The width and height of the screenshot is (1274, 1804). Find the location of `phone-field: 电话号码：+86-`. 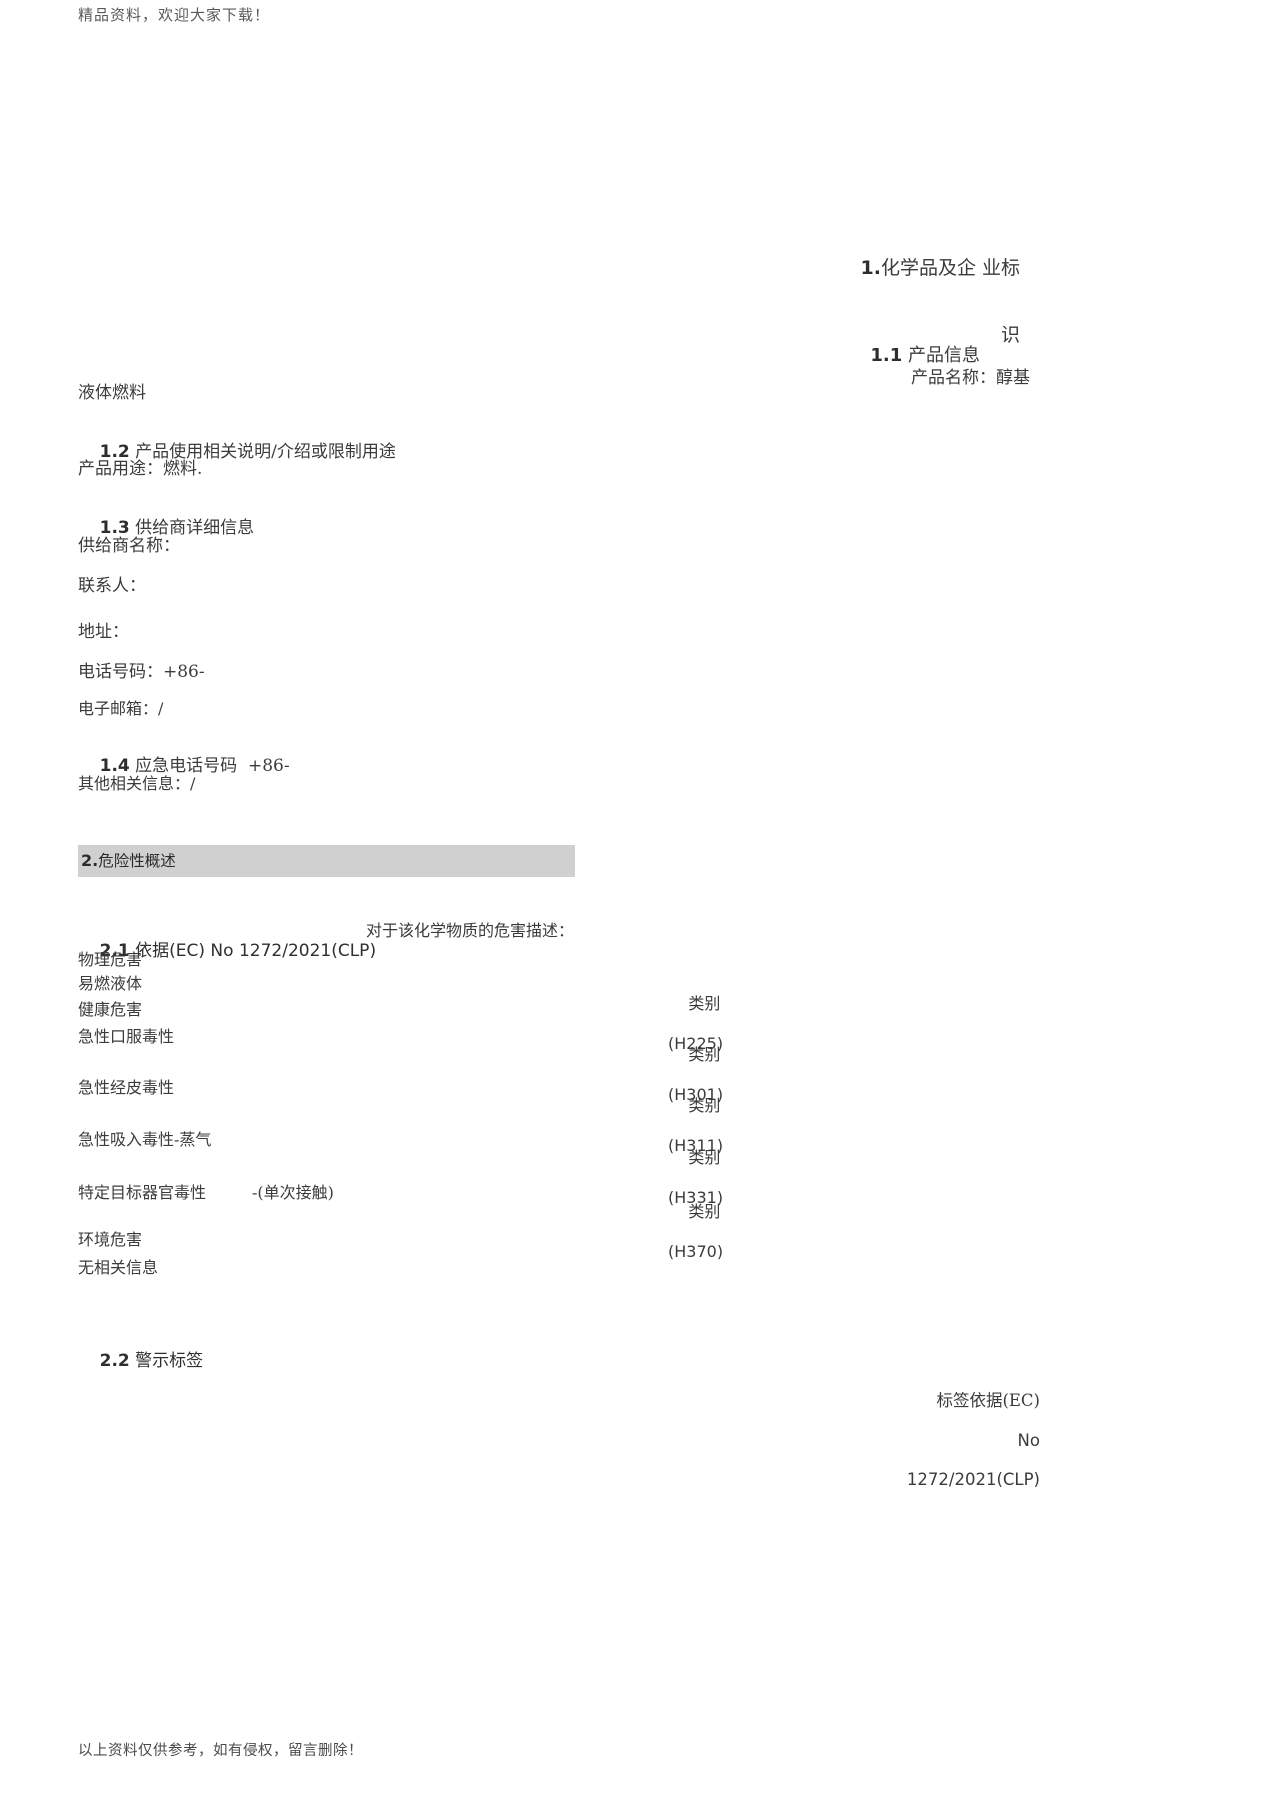

phone-field: 电话号码：+86- is located at coordinates (141, 672).